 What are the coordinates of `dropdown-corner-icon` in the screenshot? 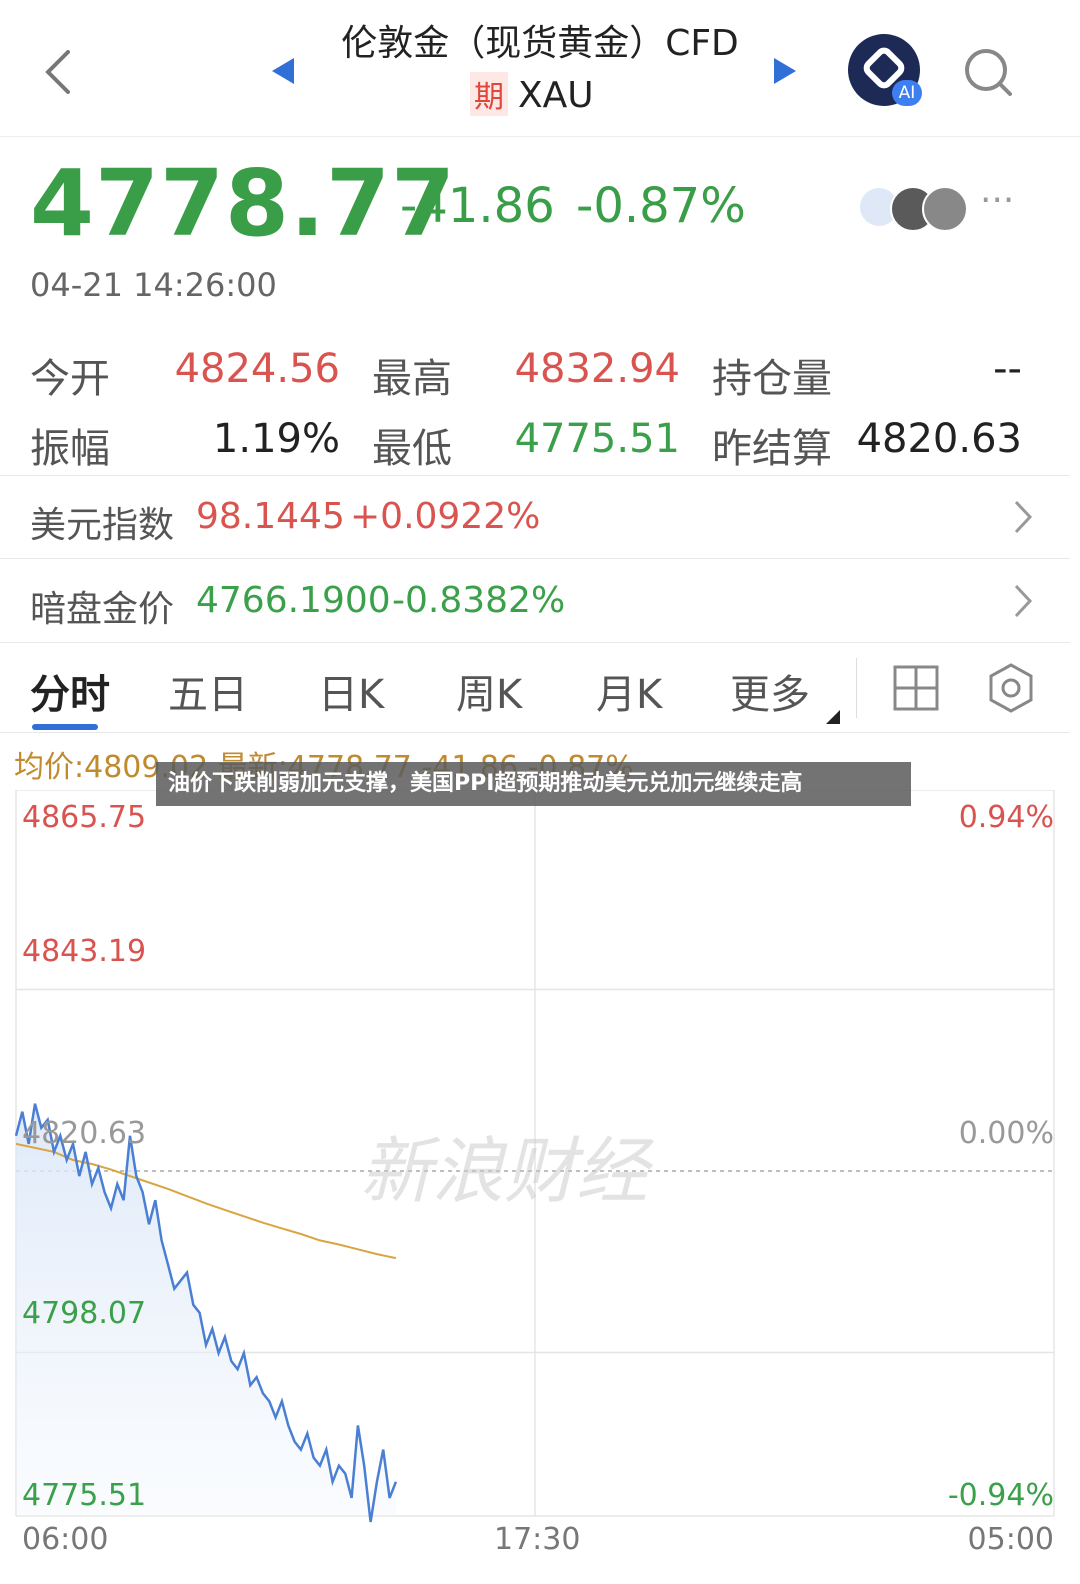 It's located at (833, 717).